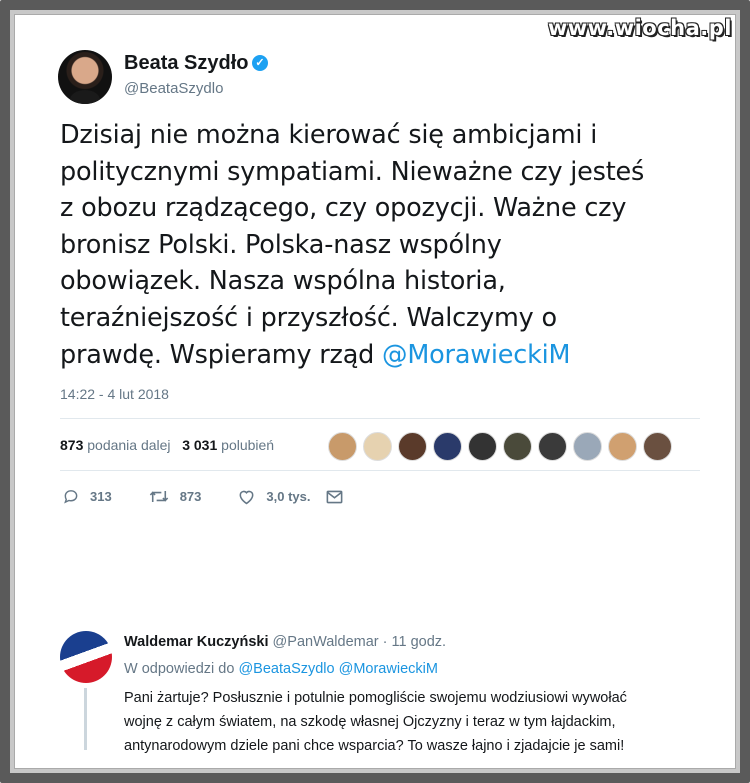  I want to click on reply-author-avatar, so click(86, 657).